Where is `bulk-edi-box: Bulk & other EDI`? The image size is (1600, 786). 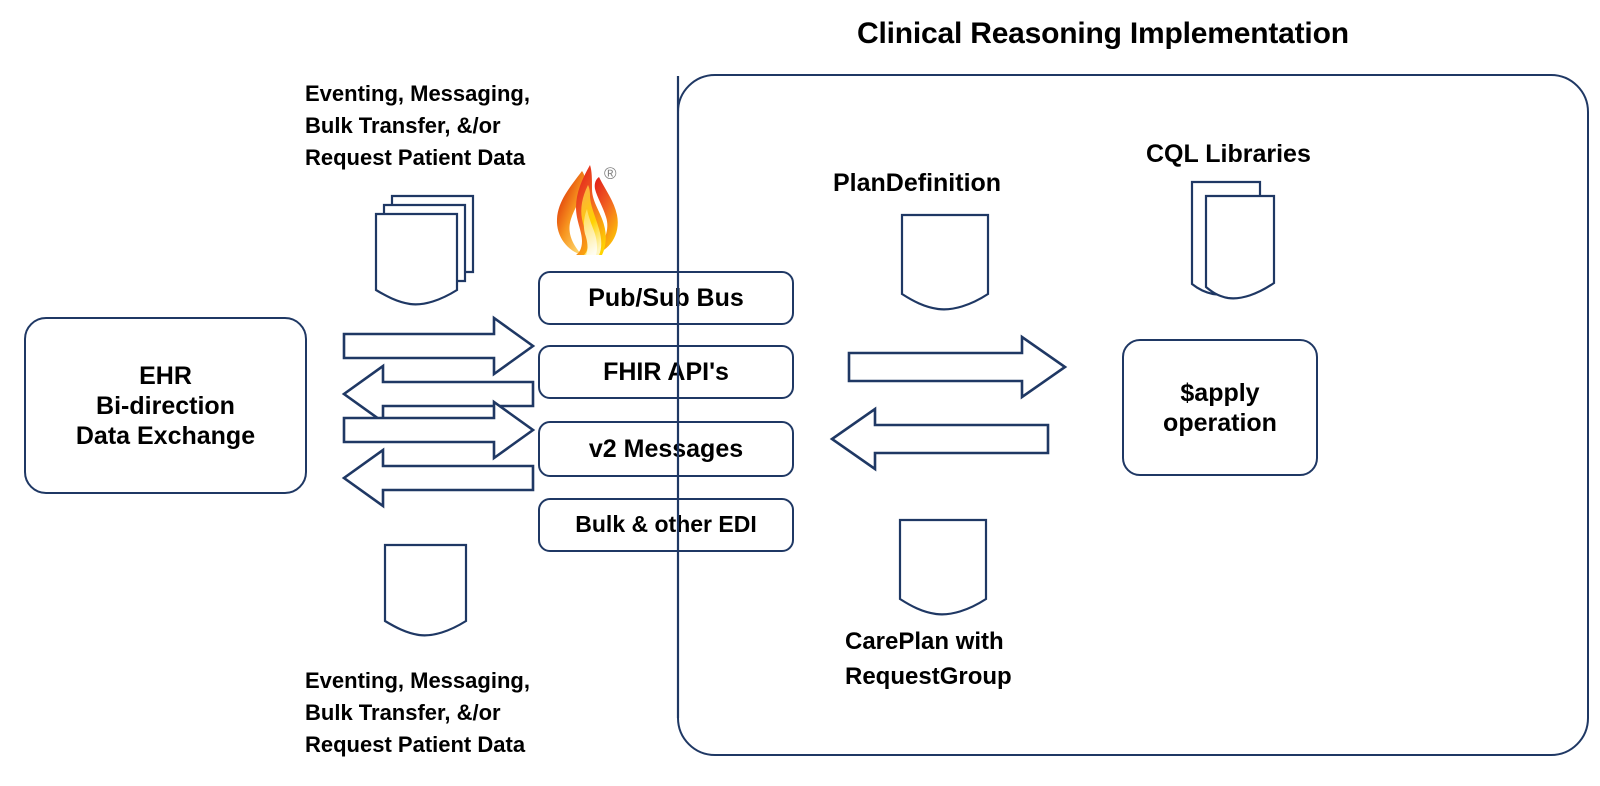 bulk-edi-box: Bulk & other EDI is located at coordinates (666, 525).